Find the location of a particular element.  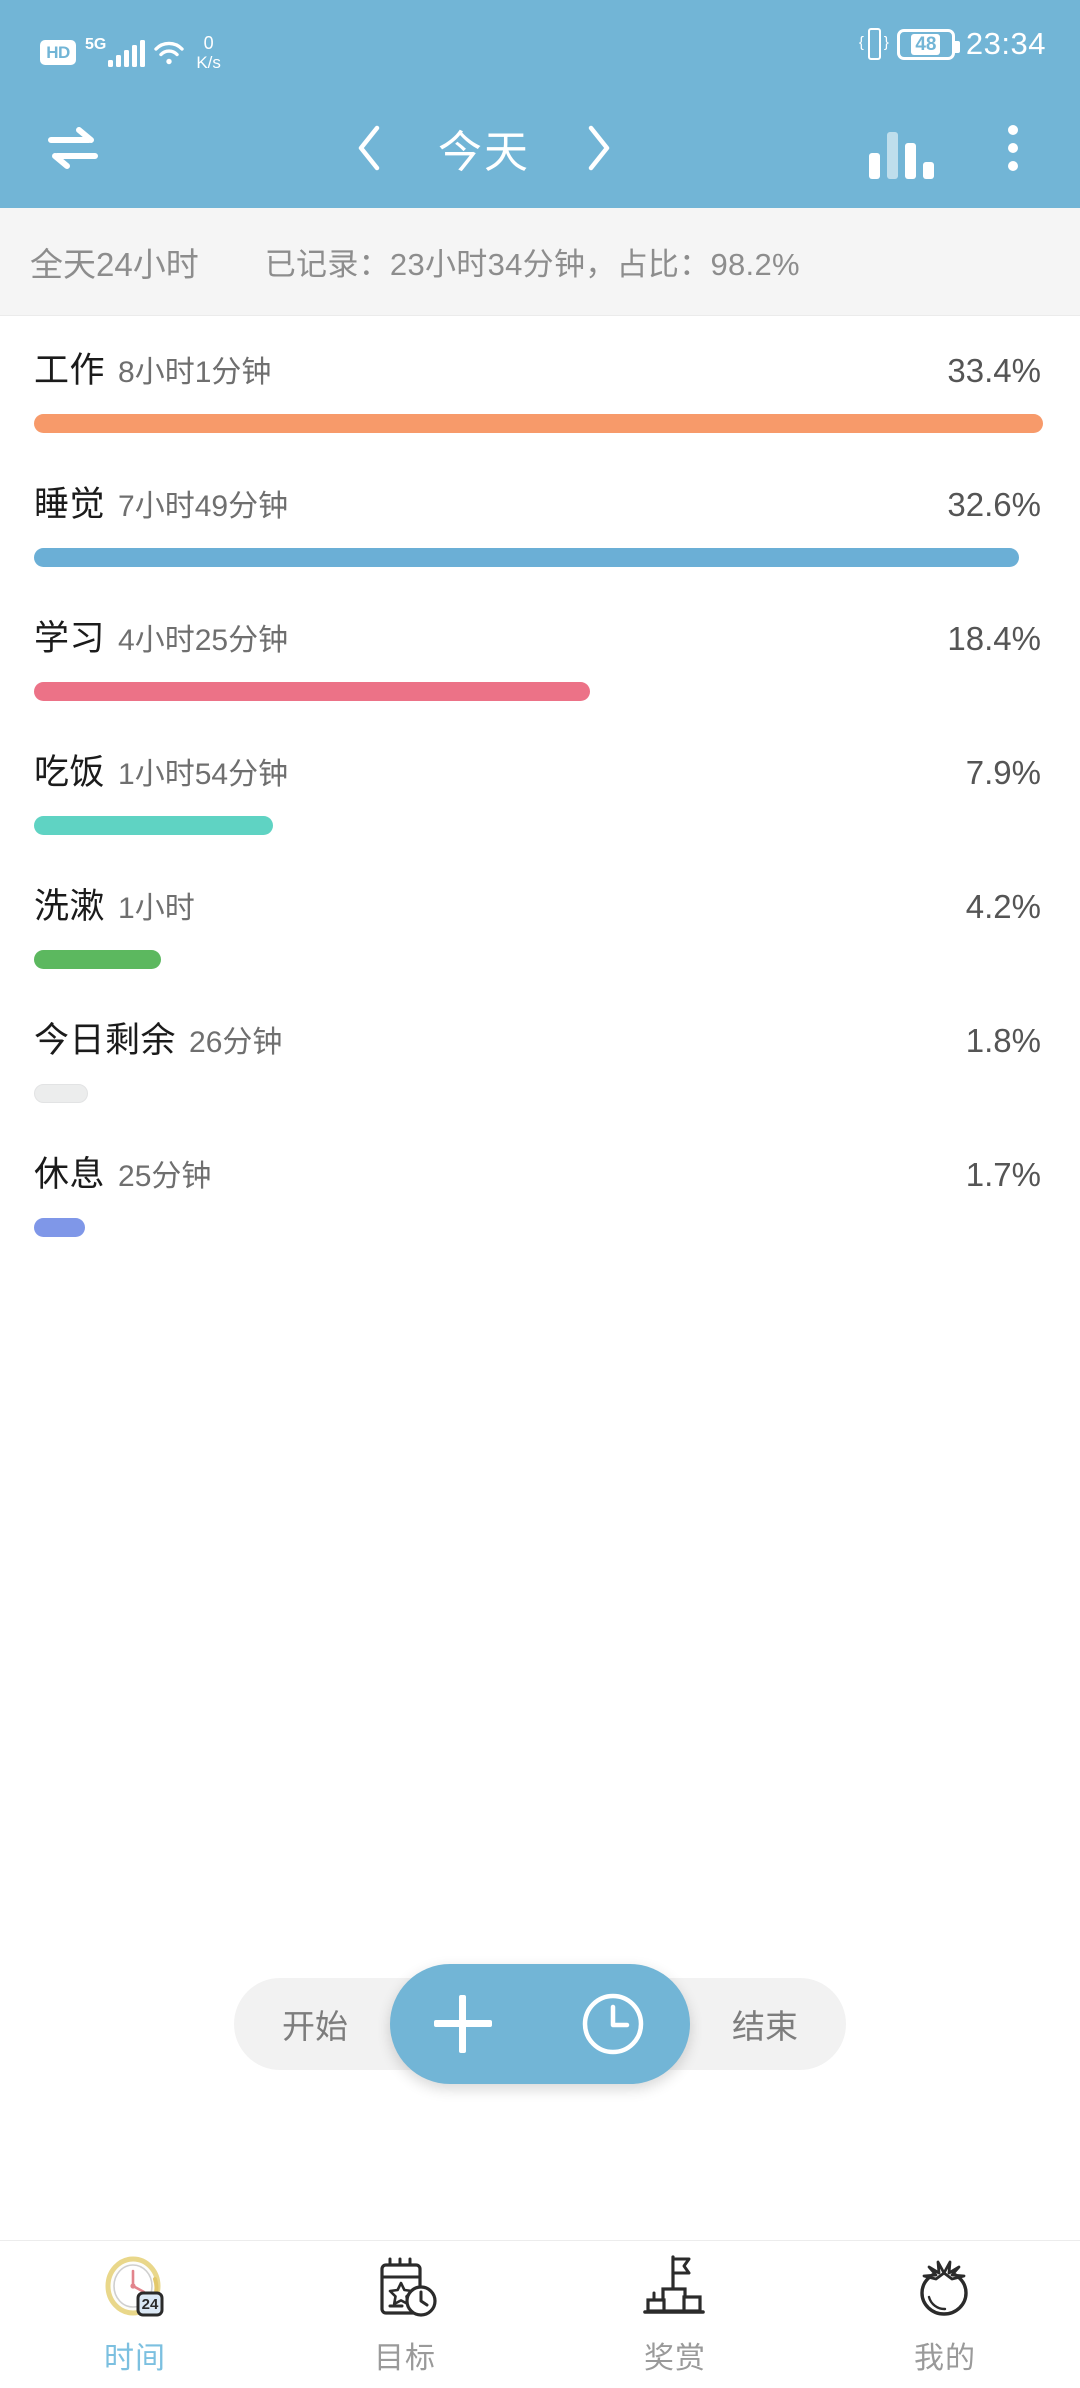

category-row-left: 工作 8小时1分钟 is located at coordinates (152, 367).